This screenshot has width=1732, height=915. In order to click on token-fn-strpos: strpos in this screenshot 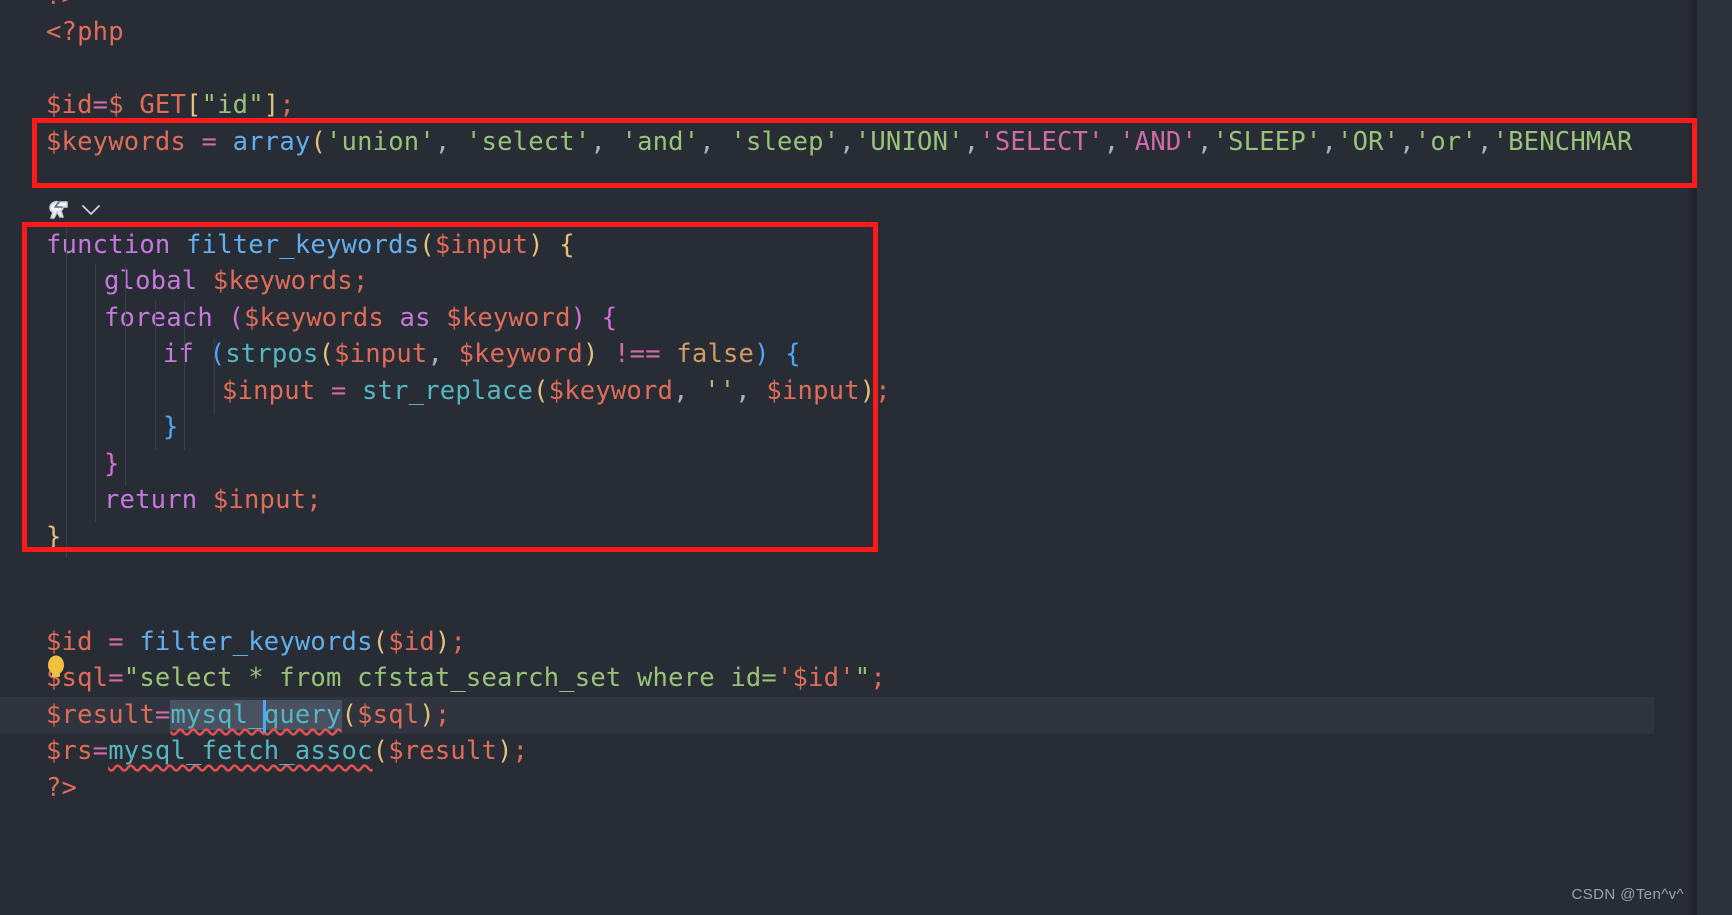, I will do `click(272, 354)`.